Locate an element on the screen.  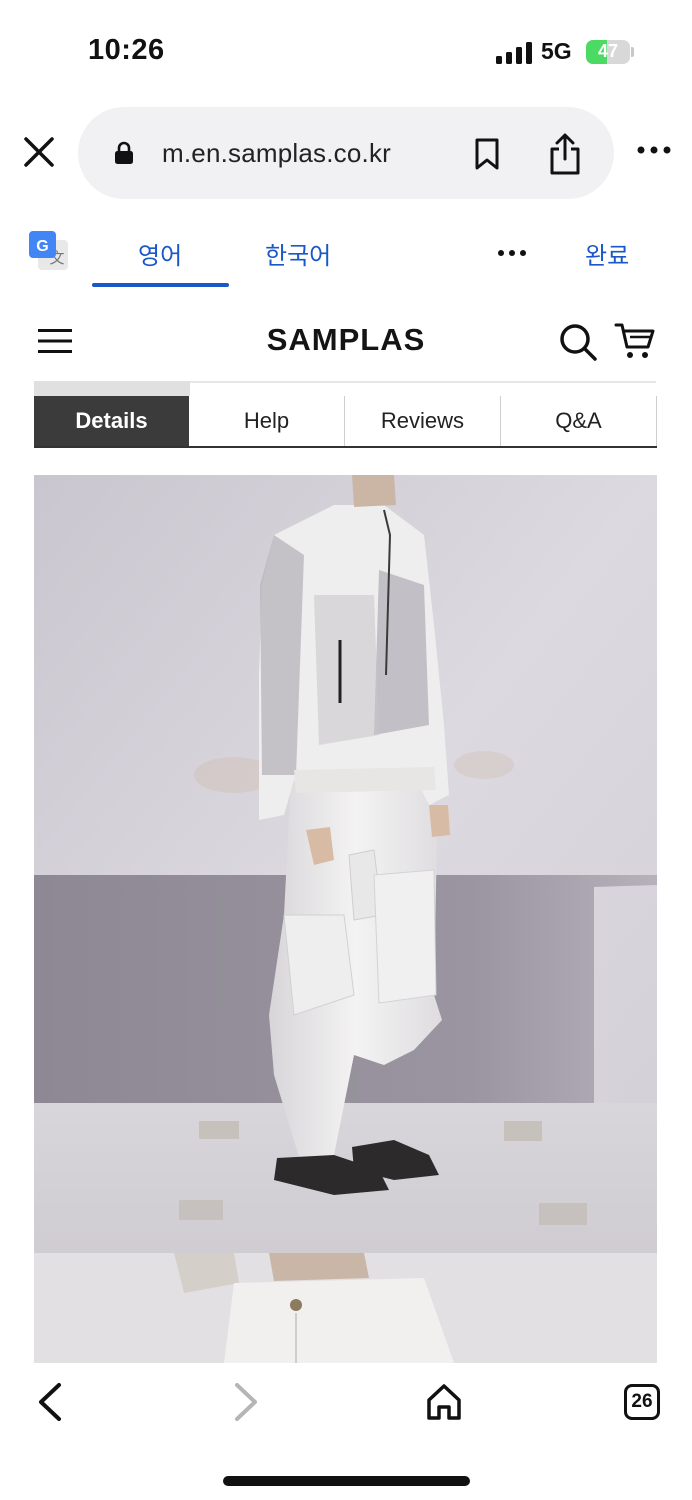
browser-address-row: m.en.samplas.co.kr is located at coordinates (346, 153).